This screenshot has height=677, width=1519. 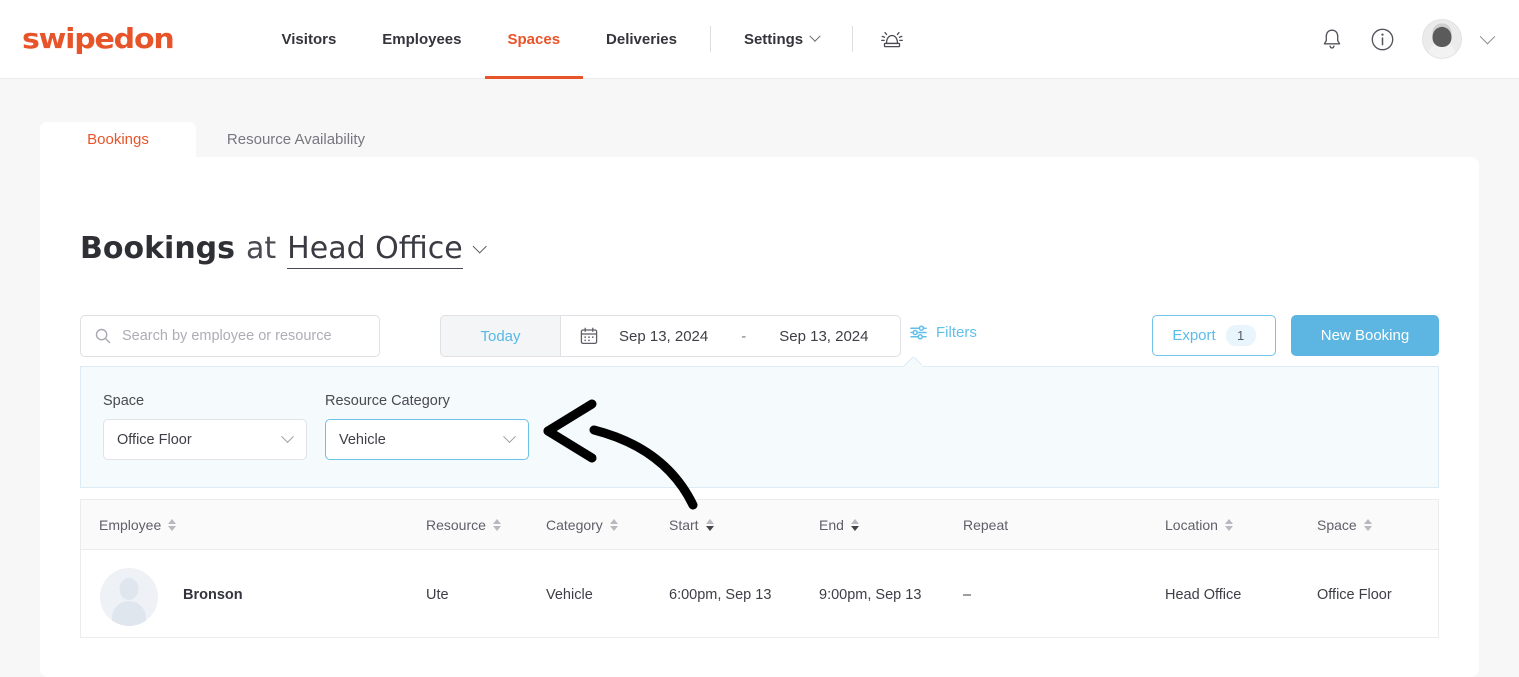 What do you see at coordinates (213, 594) in the screenshot?
I see `cell-employee: Bronson` at bounding box center [213, 594].